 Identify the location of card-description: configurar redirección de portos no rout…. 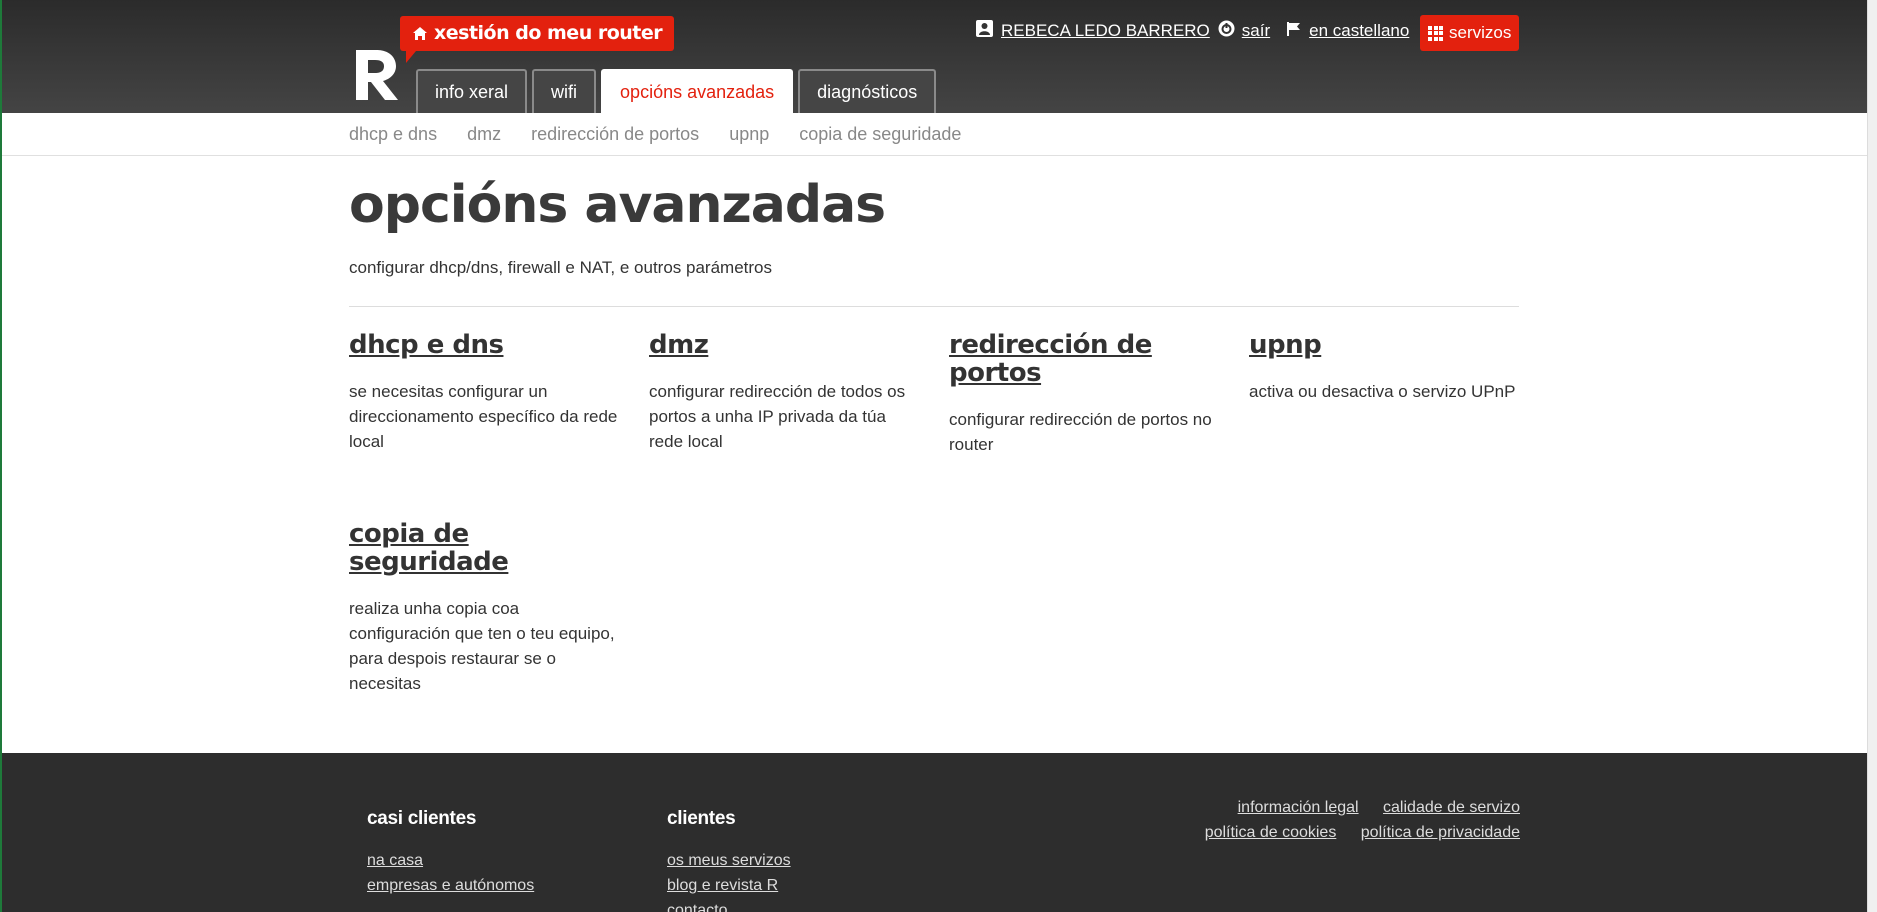
(1080, 432).